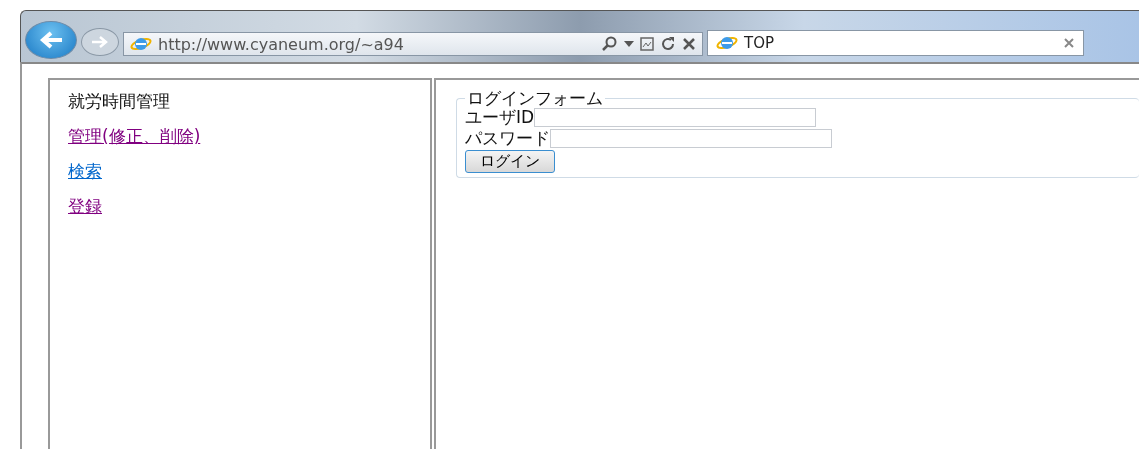 The width and height of the screenshot is (1139, 449). Describe the element at coordinates (629, 44) in the screenshot. I see `dropdown-icon` at that location.